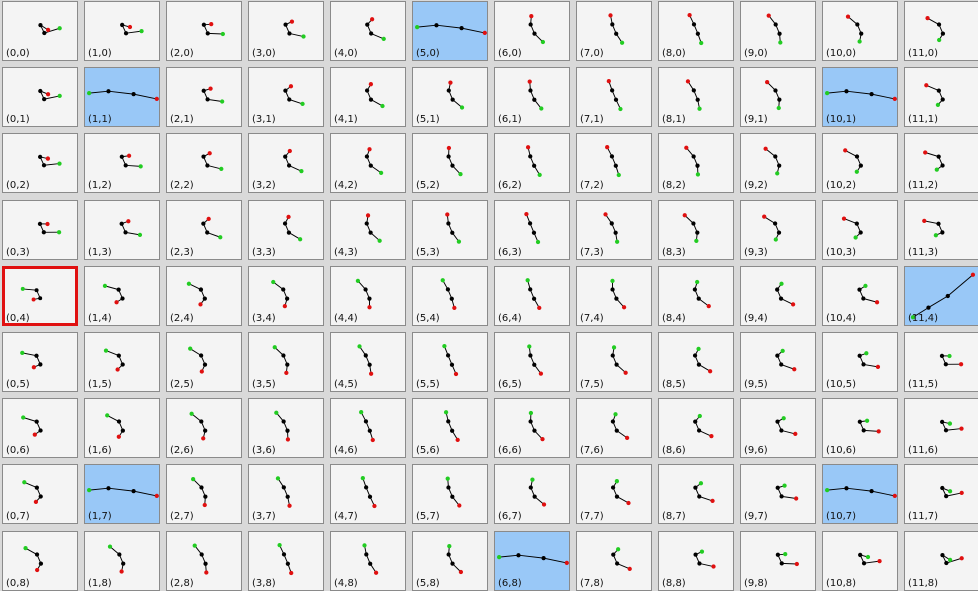 Image resolution: width=978 pixels, height=591 pixels. Describe the element at coordinates (941, 163) in the screenshot. I see `pose-cell-11-2: (11,2)` at that location.